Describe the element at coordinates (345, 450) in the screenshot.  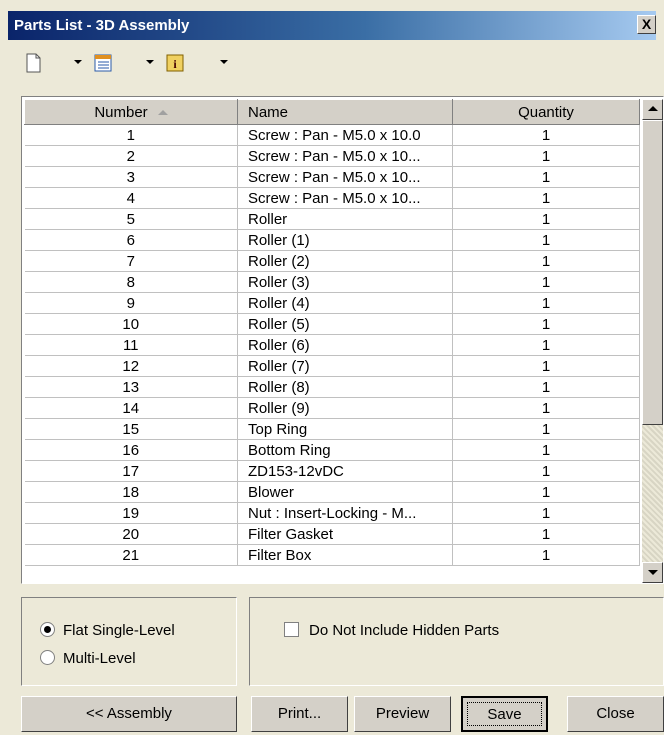
I see `cell-name: Bottom Ring` at that location.